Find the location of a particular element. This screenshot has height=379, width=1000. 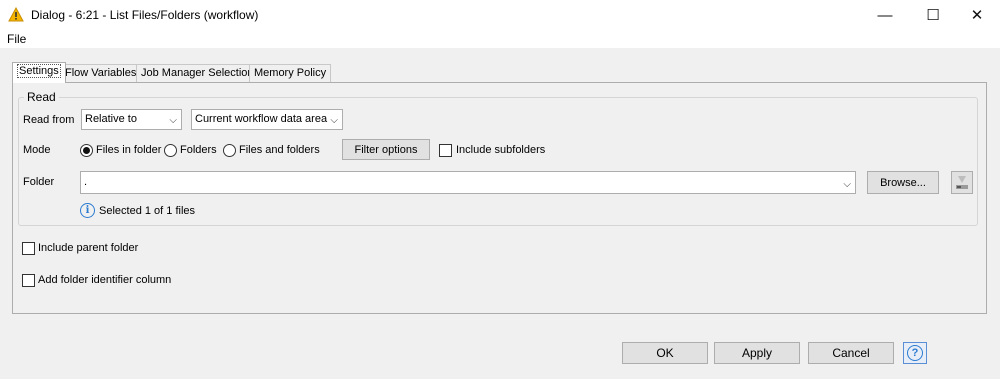

tab-memory-policy-label: Memory Policy is located at coordinates (290, 73).